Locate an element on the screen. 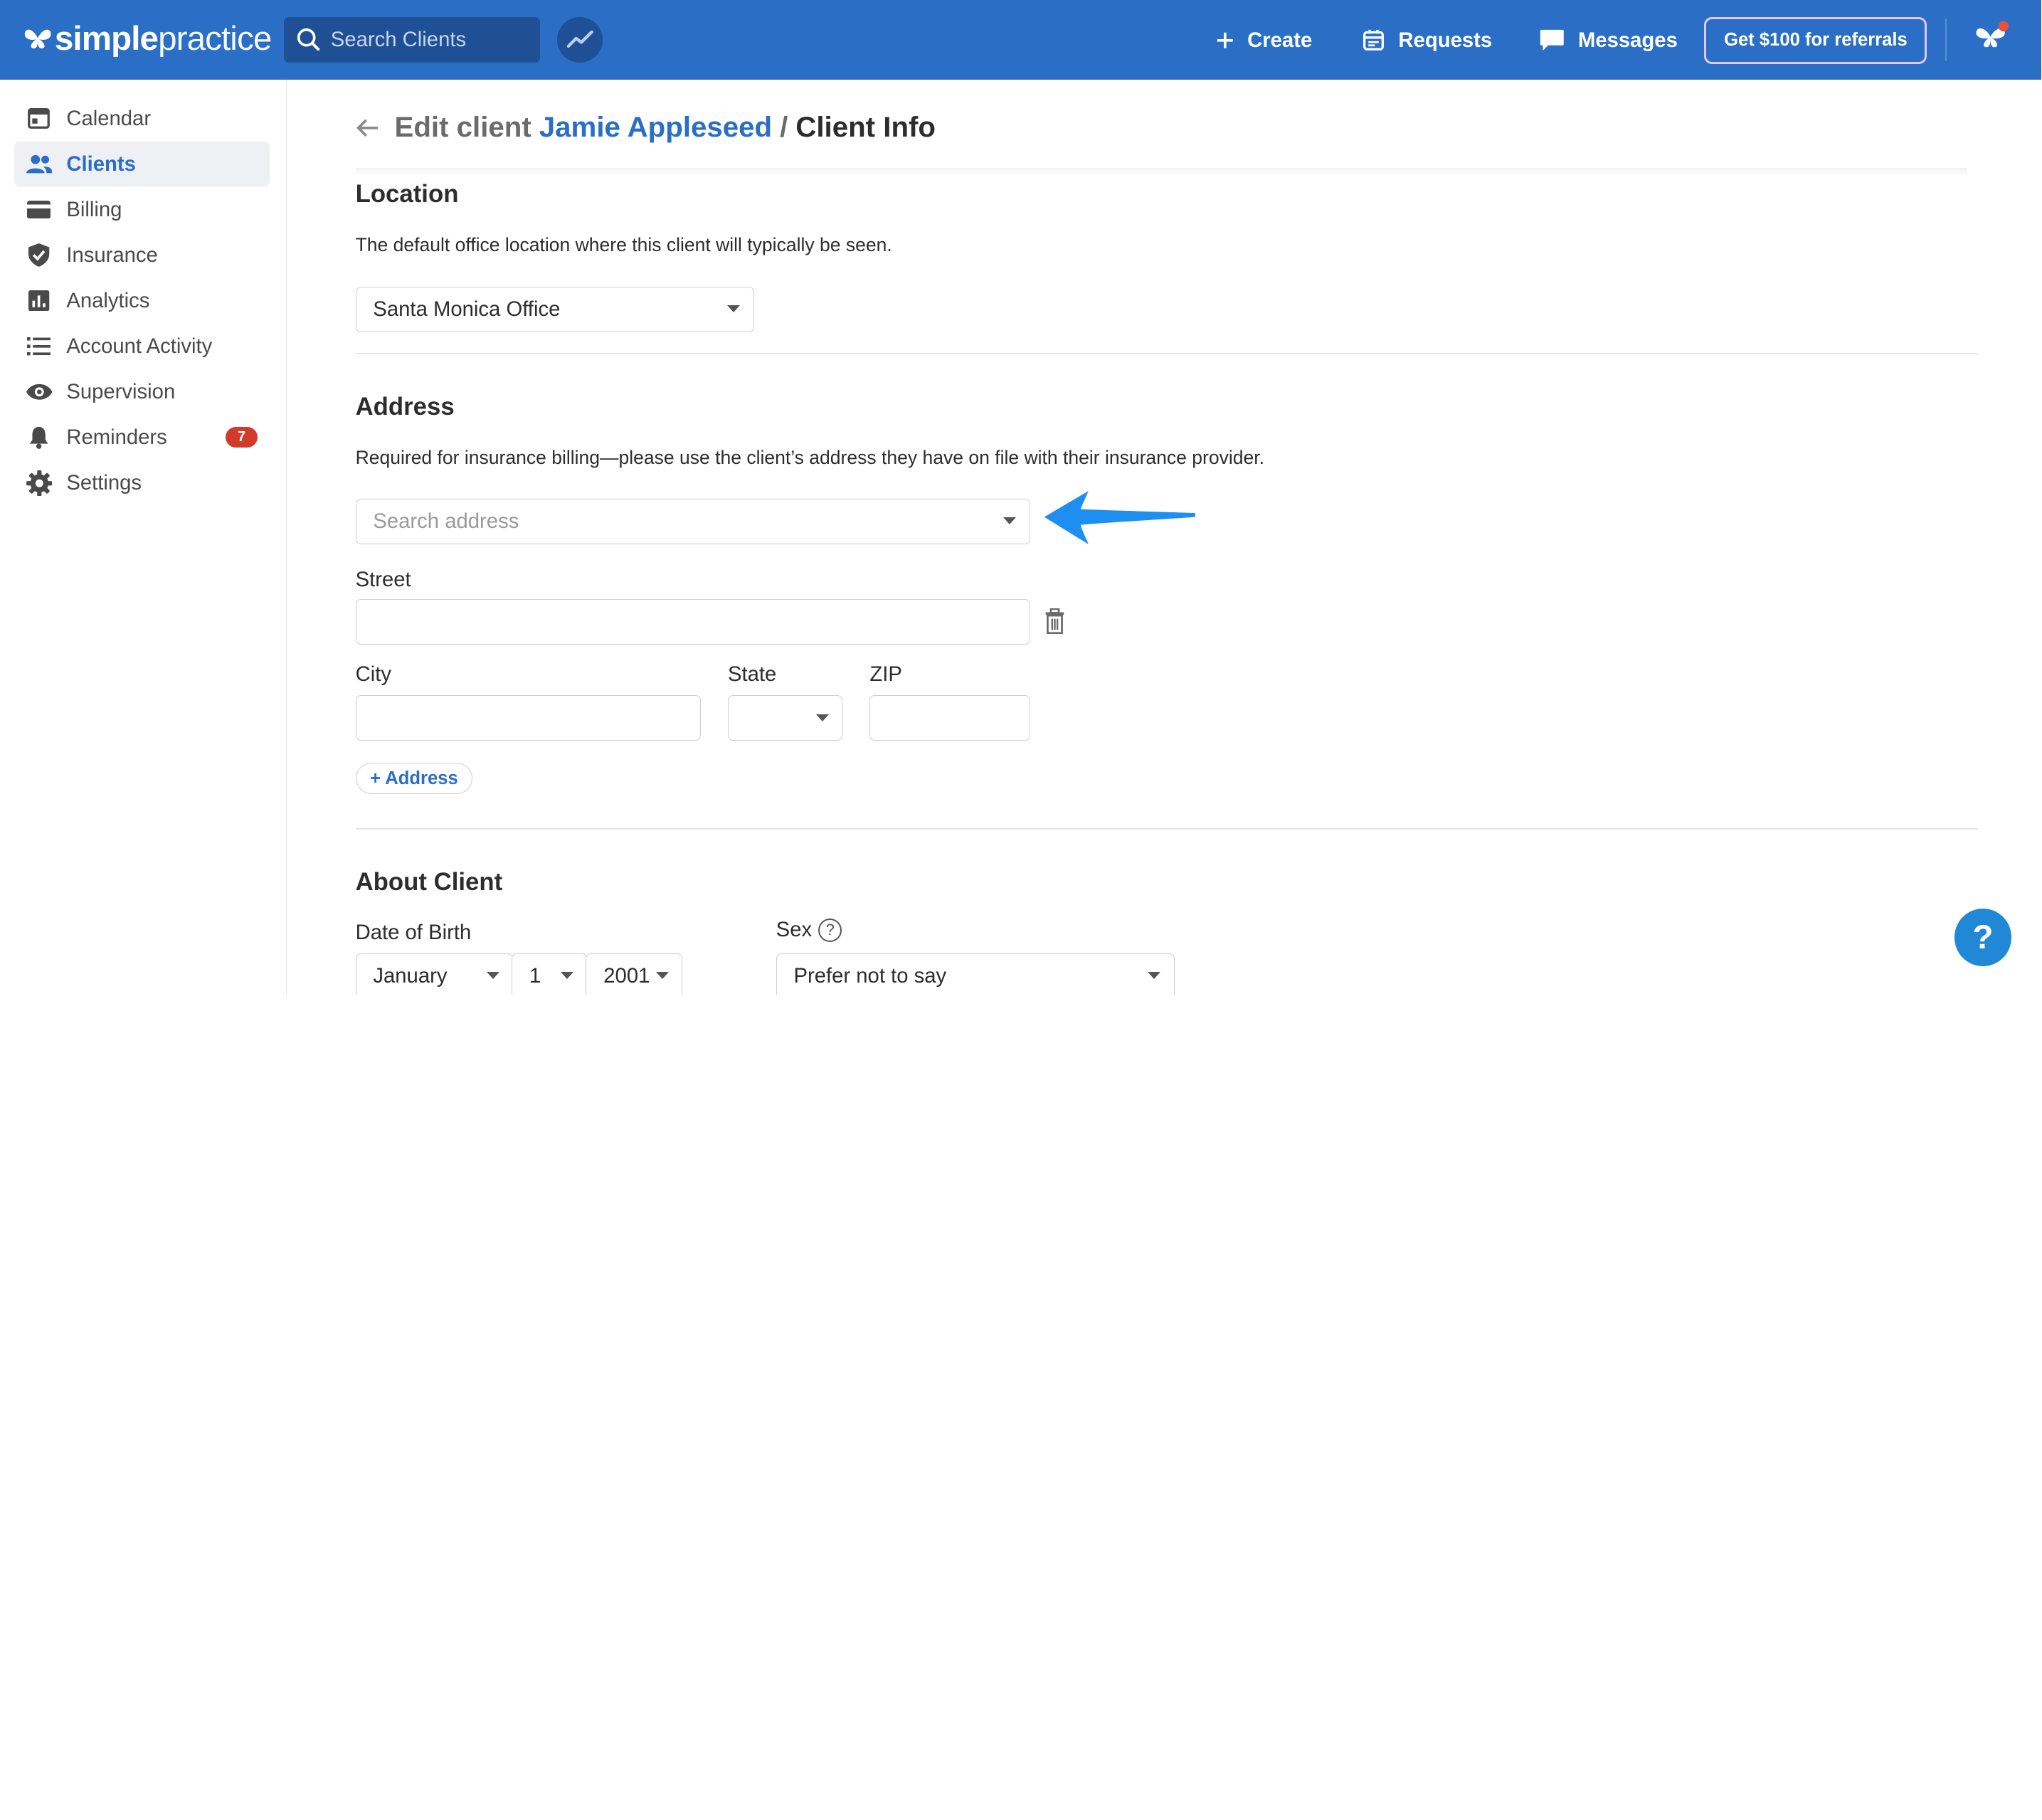 This screenshot has height=1820, width=2042. sidebar-item-supervision: Supervision is located at coordinates (142, 392).